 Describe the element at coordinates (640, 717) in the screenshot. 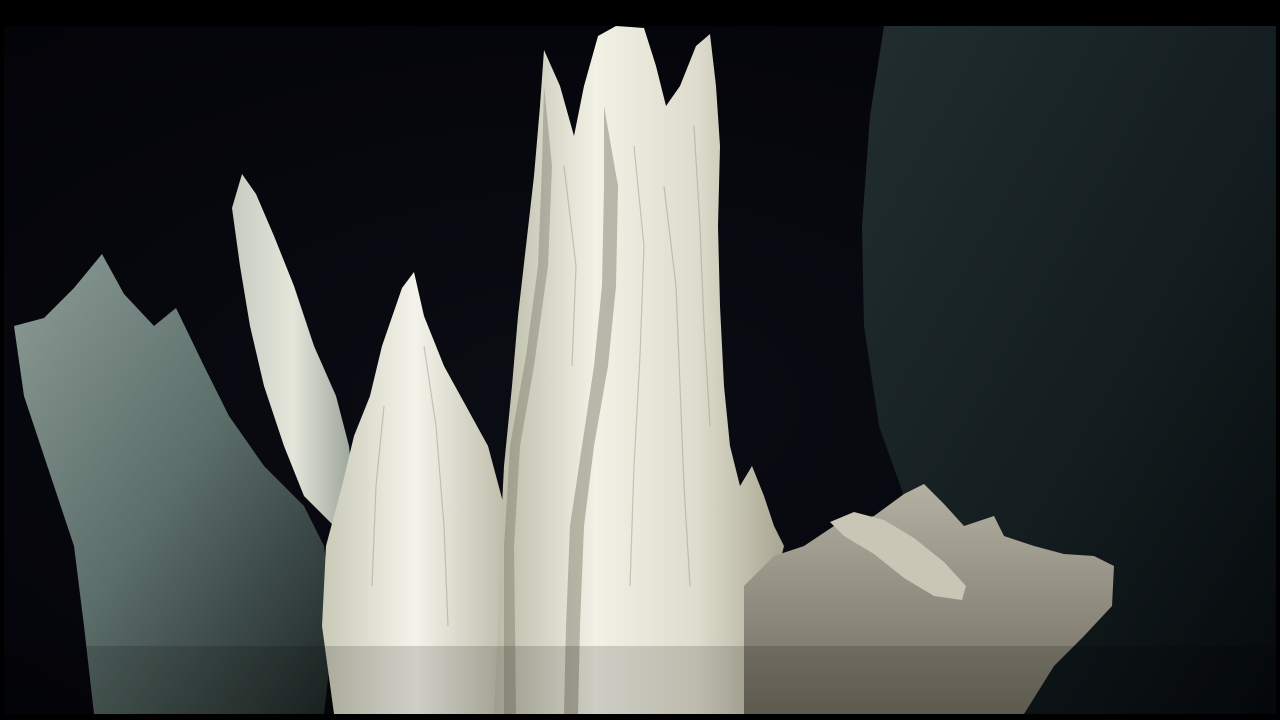

I see `letterbox-bottom` at that location.